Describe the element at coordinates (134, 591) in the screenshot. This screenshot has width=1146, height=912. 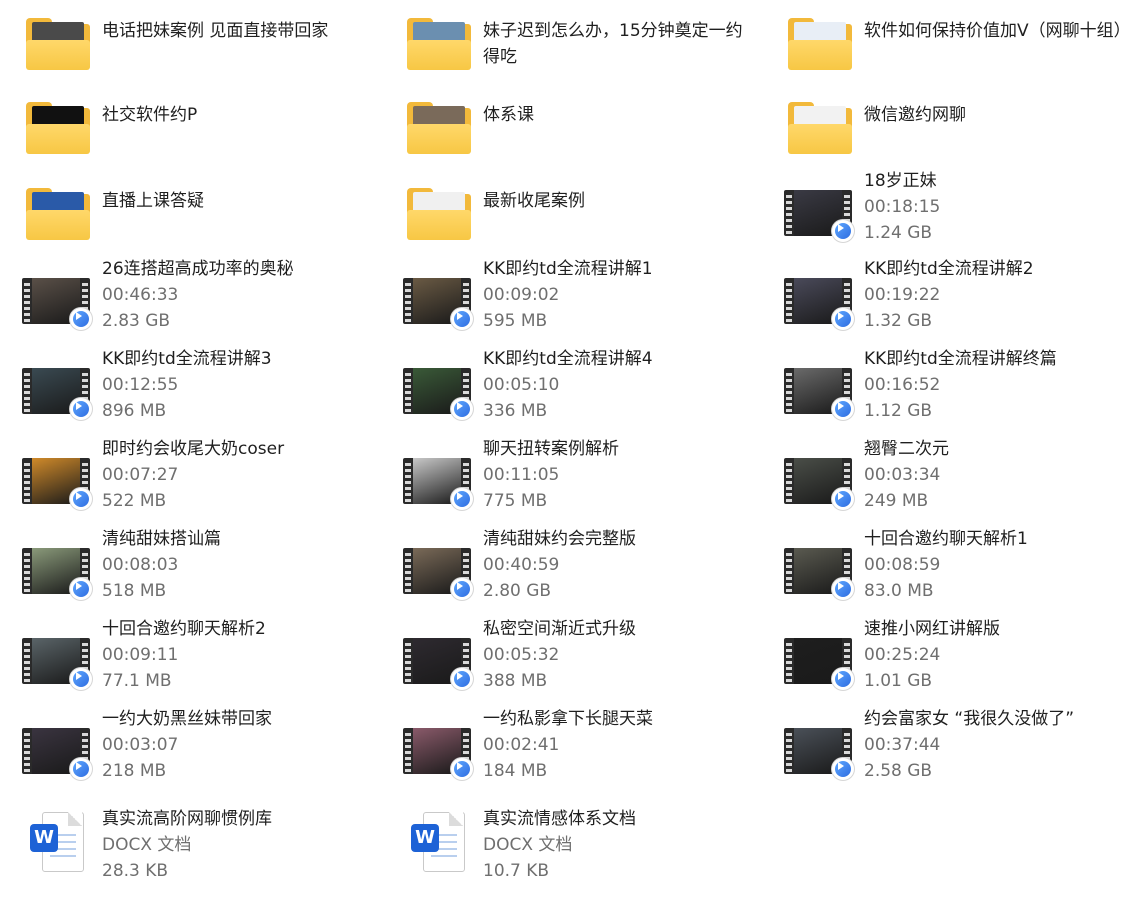
I see `file-size: 518 MB` at that location.